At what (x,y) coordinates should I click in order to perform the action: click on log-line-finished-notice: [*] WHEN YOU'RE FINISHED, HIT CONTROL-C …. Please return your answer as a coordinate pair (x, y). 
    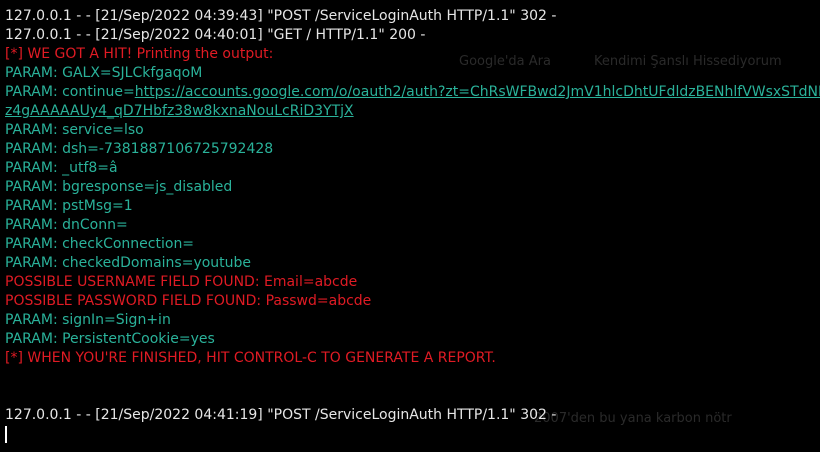
    Looking at the image, I should click on (250, 358).